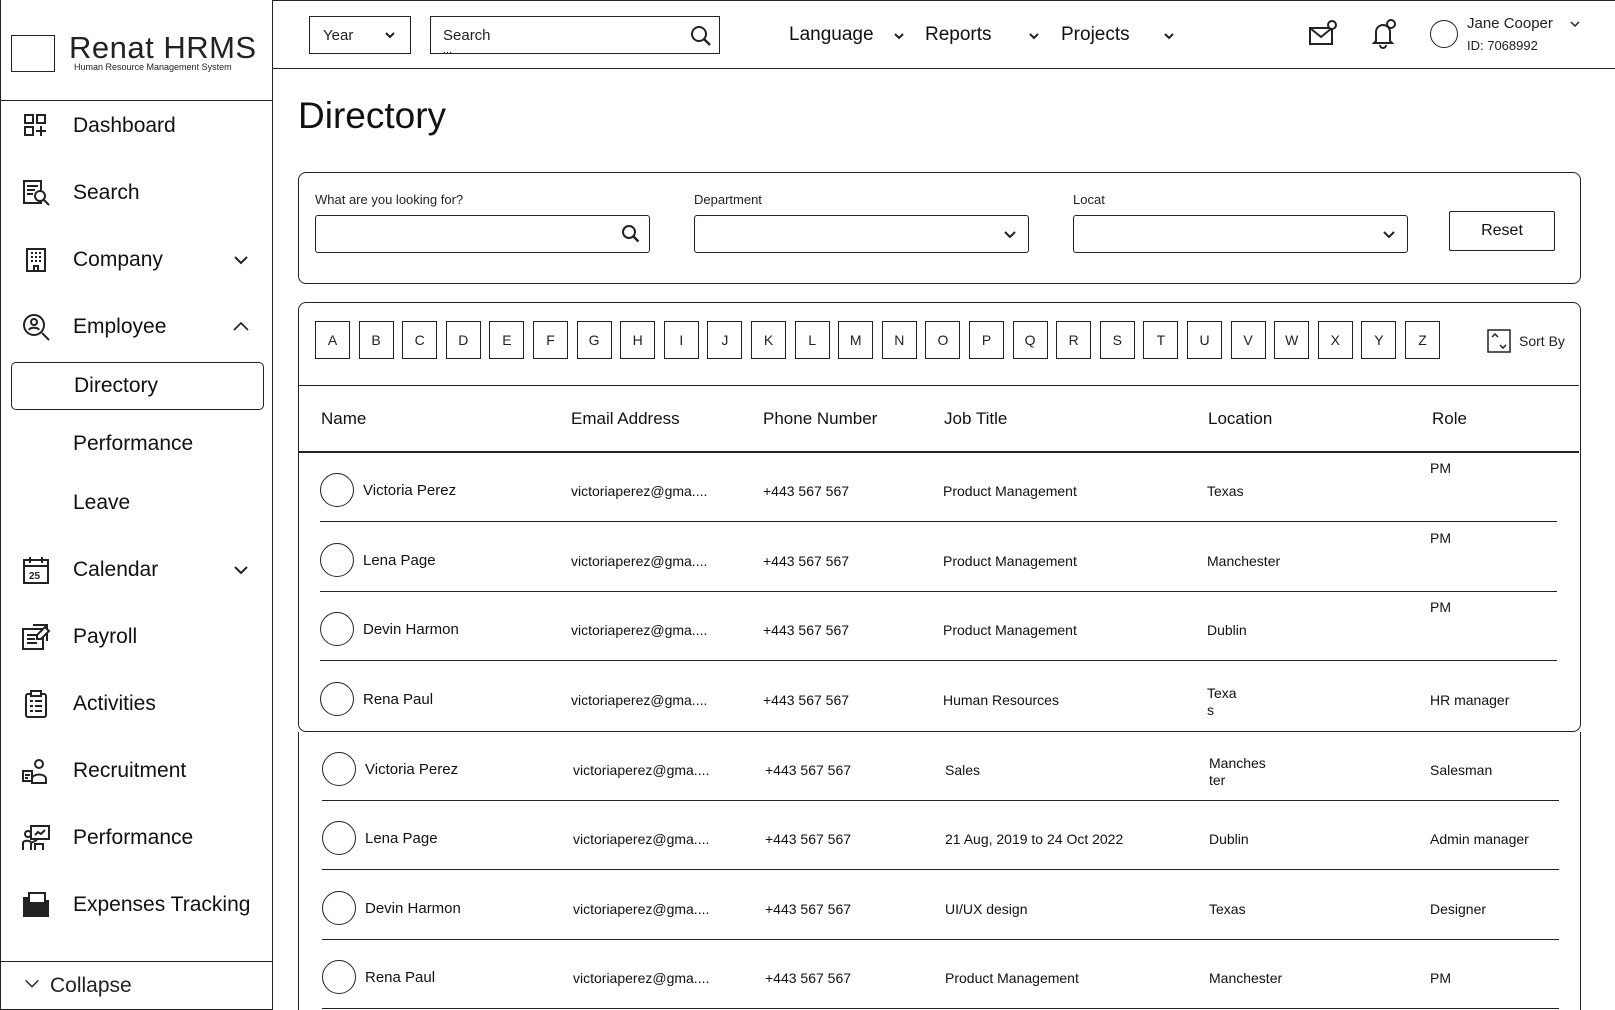  What do you see at coordinates (136, 126) in the screenshot?
I see `sidebar-item-dashboard: Dashboard` at bounding box center [136, 126].